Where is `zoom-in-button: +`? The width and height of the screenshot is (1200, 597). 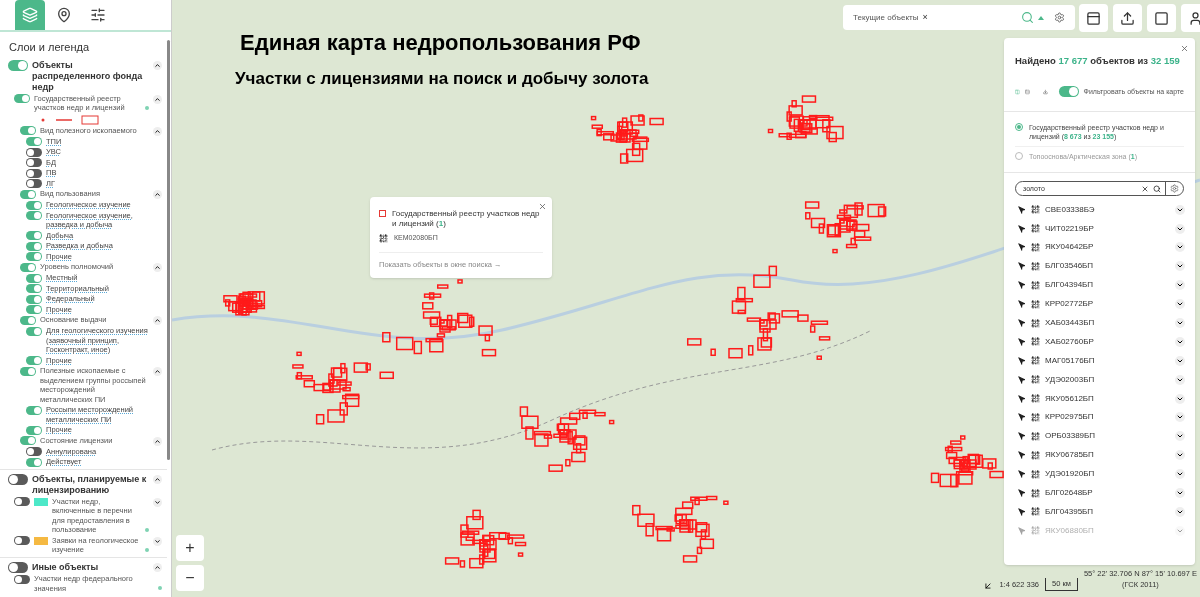
zoom-in-button: + is located at coordinates (190, 548).